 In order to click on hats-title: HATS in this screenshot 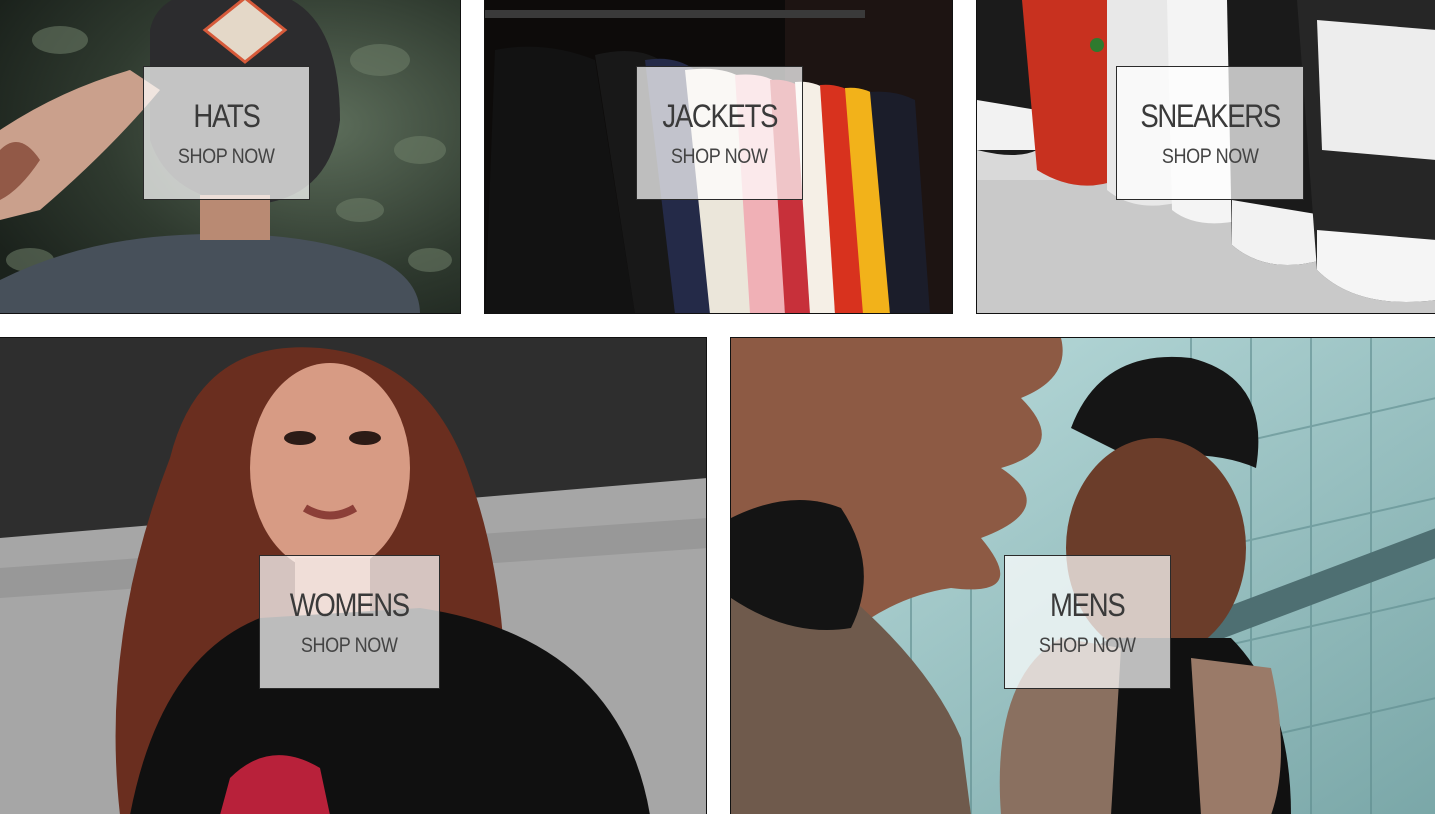, I will do `click(226, 115)`.